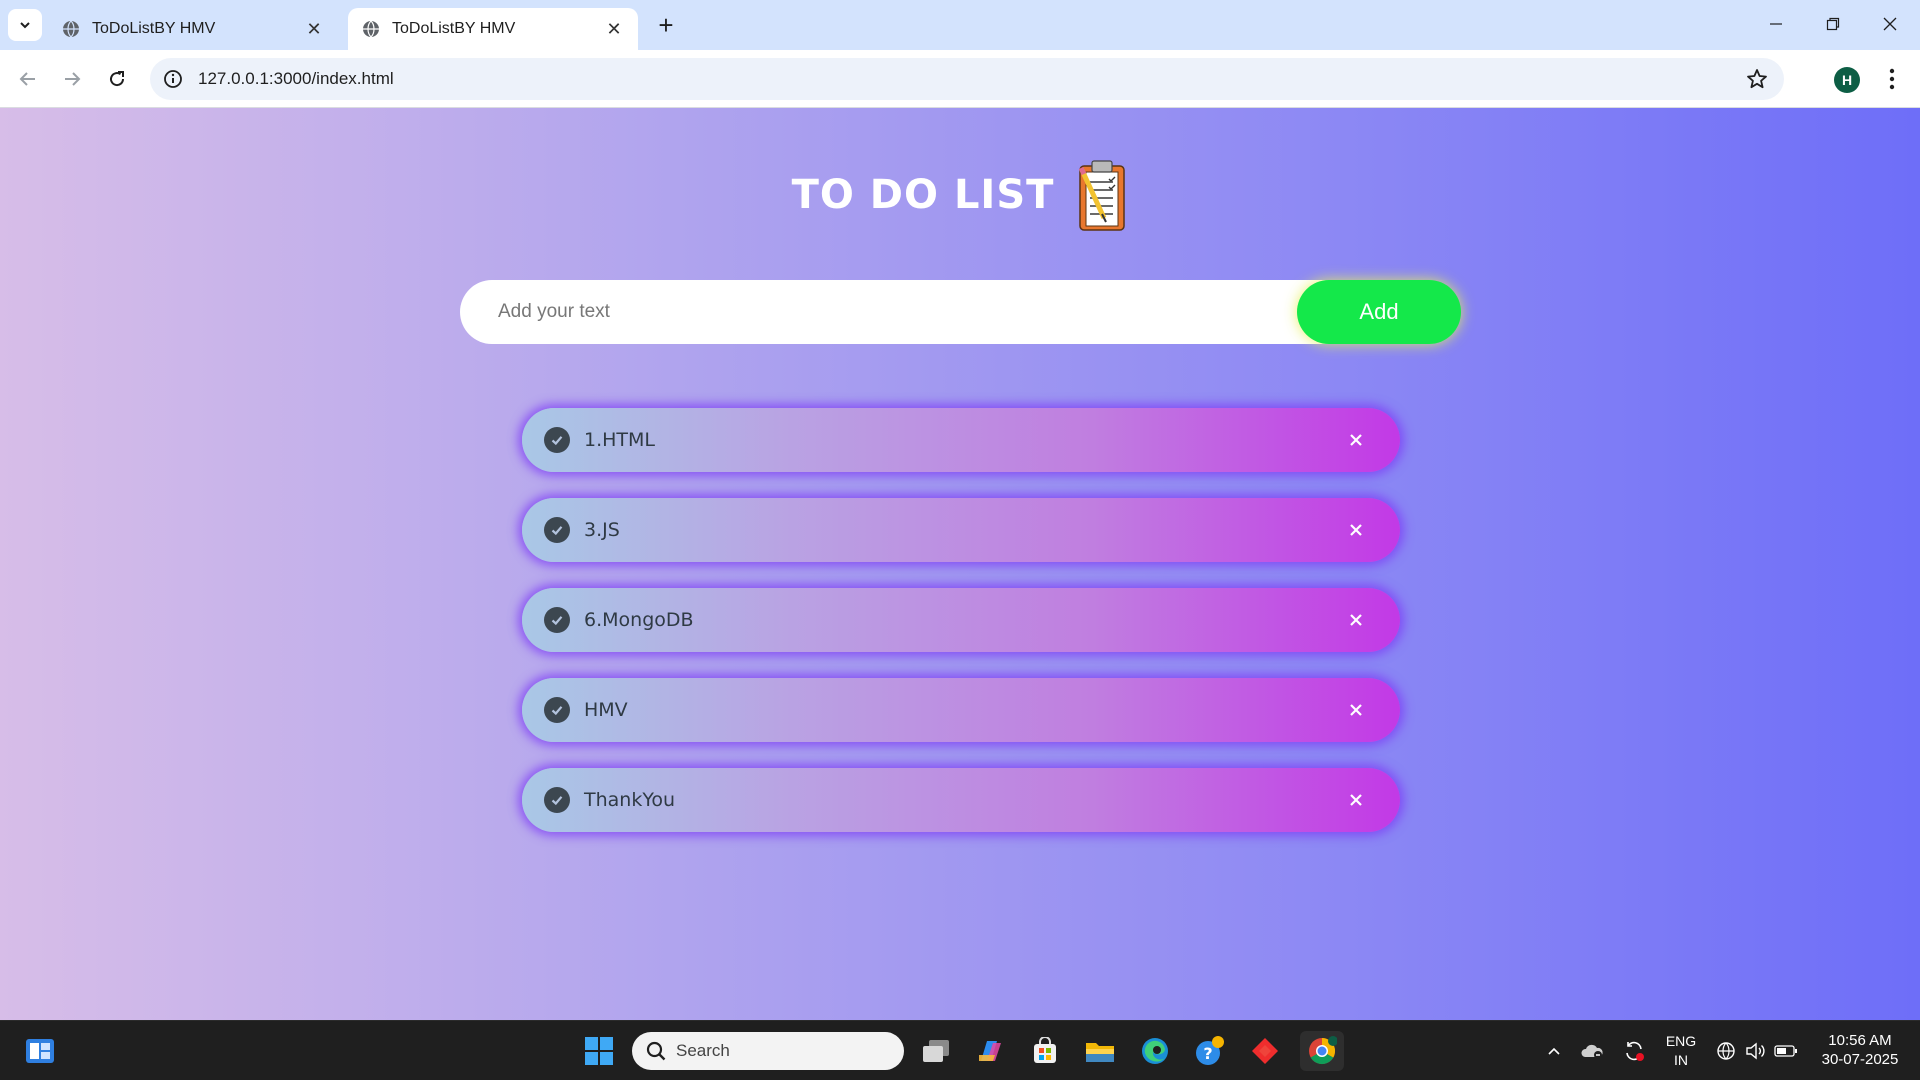 Image resolution: width=1920 pixels, height=1080 pixels. I want to click on minimize-button, so click(1776, 24).